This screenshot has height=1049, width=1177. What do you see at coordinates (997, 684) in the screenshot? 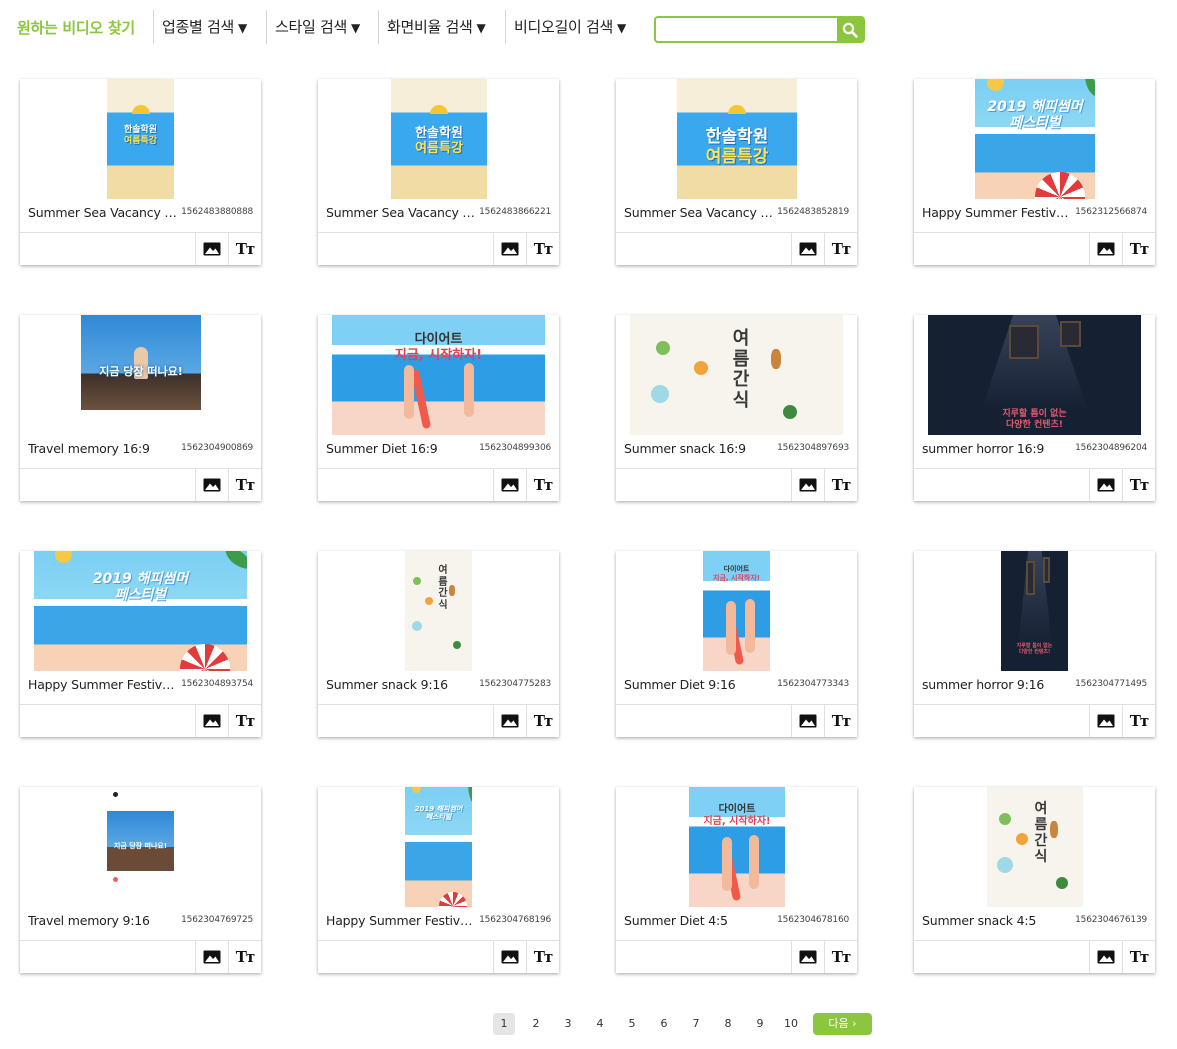
I see `video-title: summer horror 9:16` at bounding box center [997, 684].